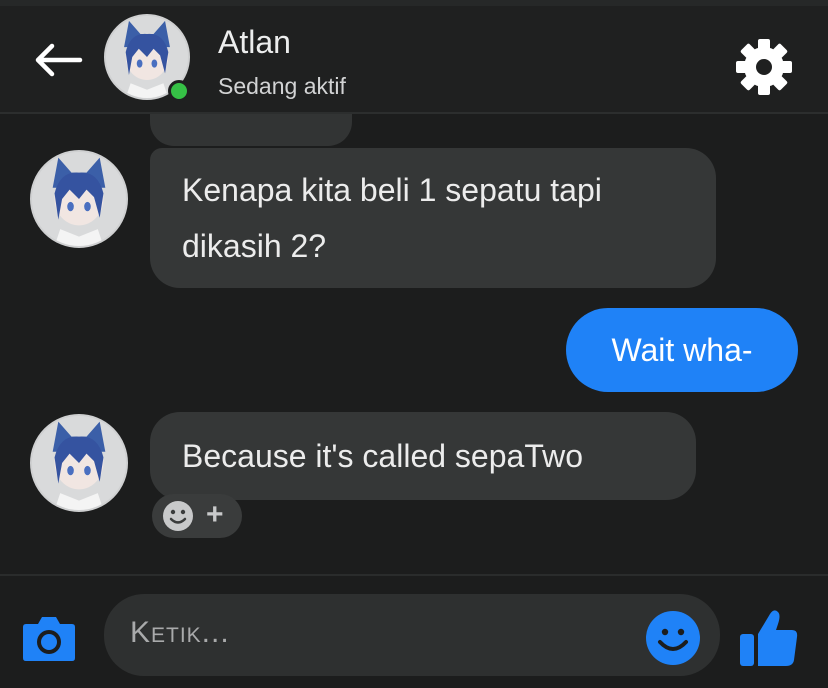 This screenshot has width=828, height=688. What do you see at coordinates (179, 91) in the screenshot?
I see `online-status-dot` at bounding box center [179, 91].